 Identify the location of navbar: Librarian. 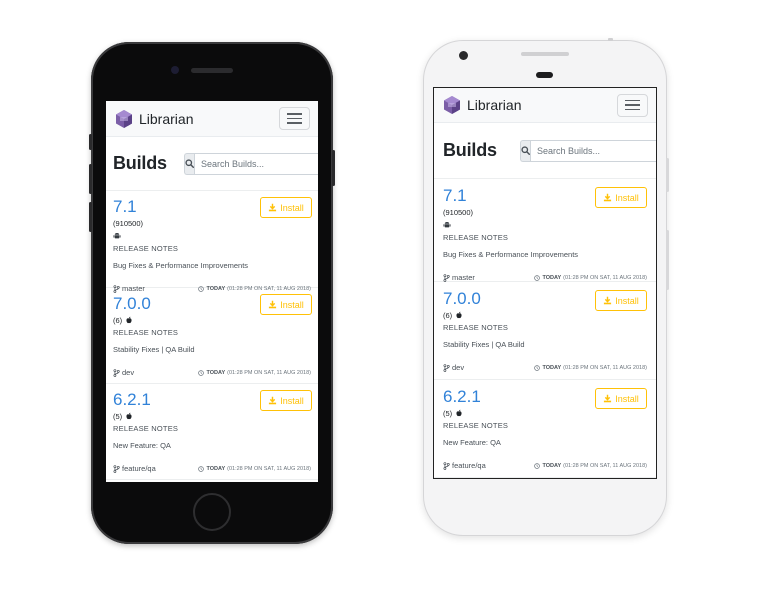
(545, 105).